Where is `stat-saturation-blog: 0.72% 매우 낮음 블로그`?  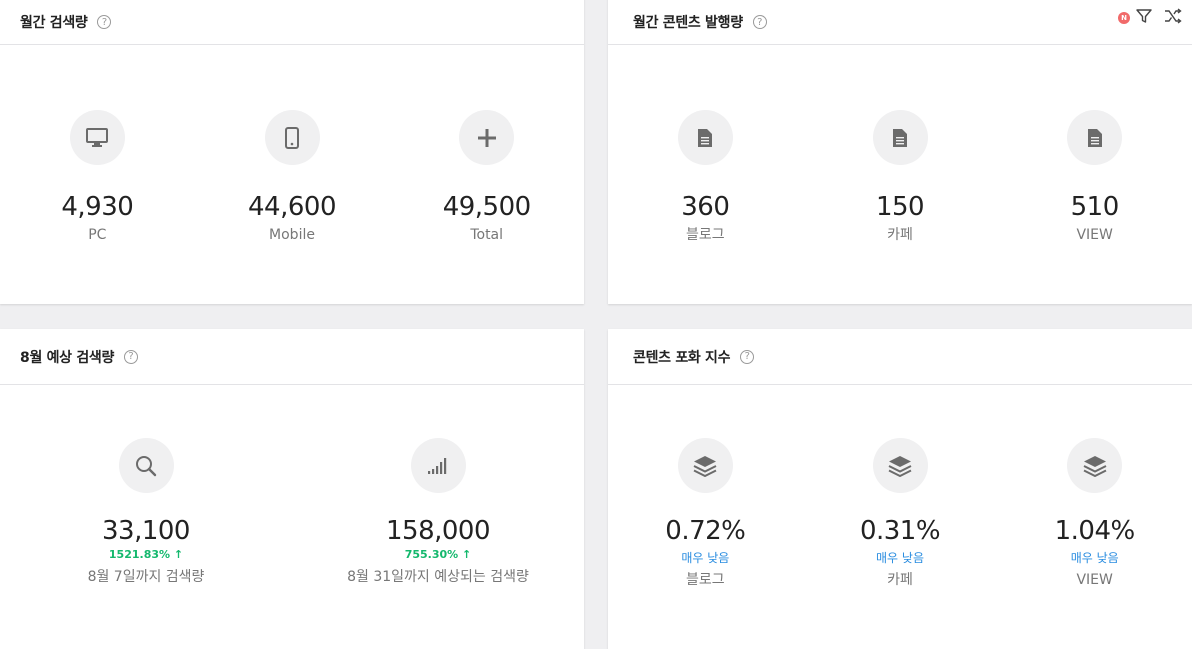 stat-saturation-blog: 0.72% 매우 낮음 블로그 is located at coordinates (705, 513).